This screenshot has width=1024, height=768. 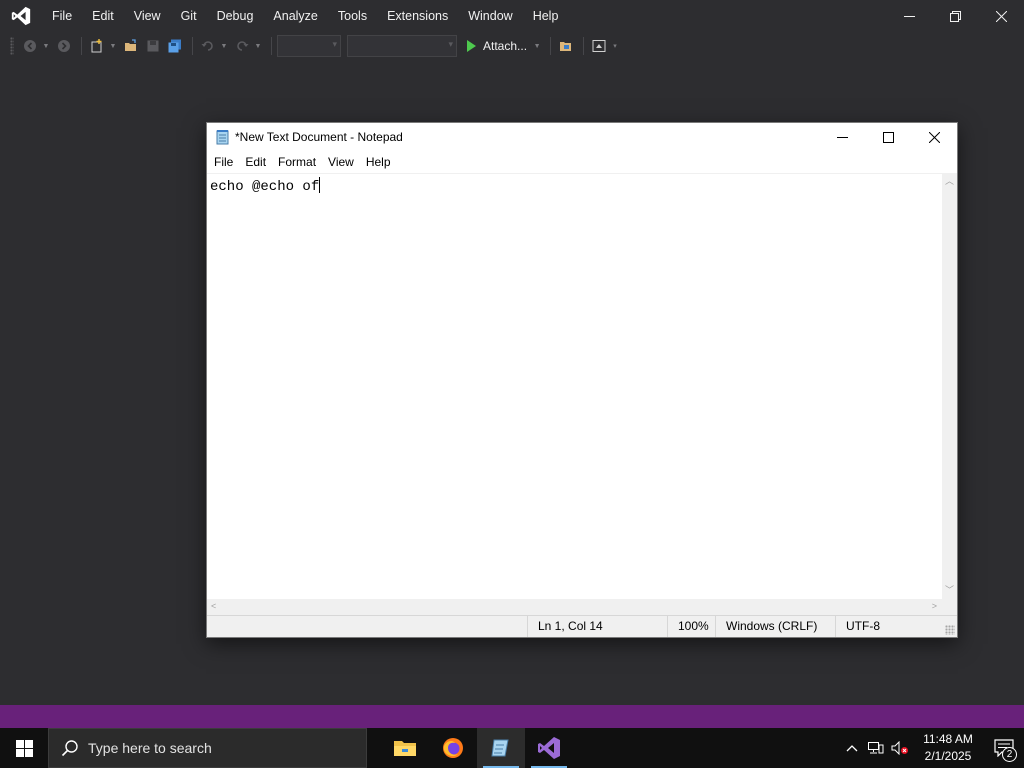 I want to click on taskbar-file-explorer, so click(x=405, y=748).